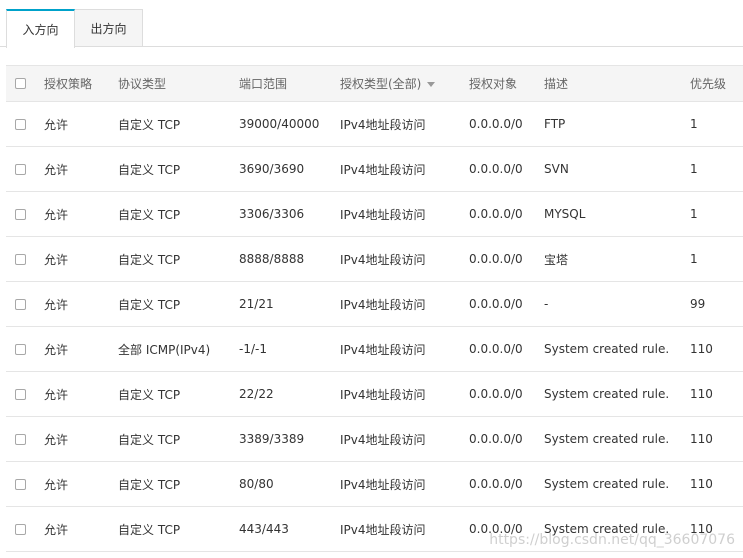  I want to click on cell-description: -, so click(546, 304).